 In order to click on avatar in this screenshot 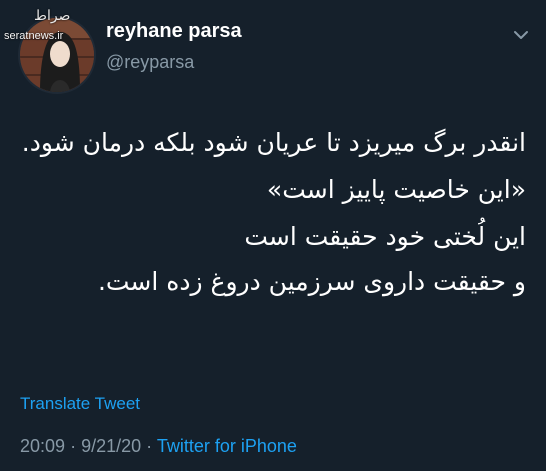, I will do `click(57, 55)`.